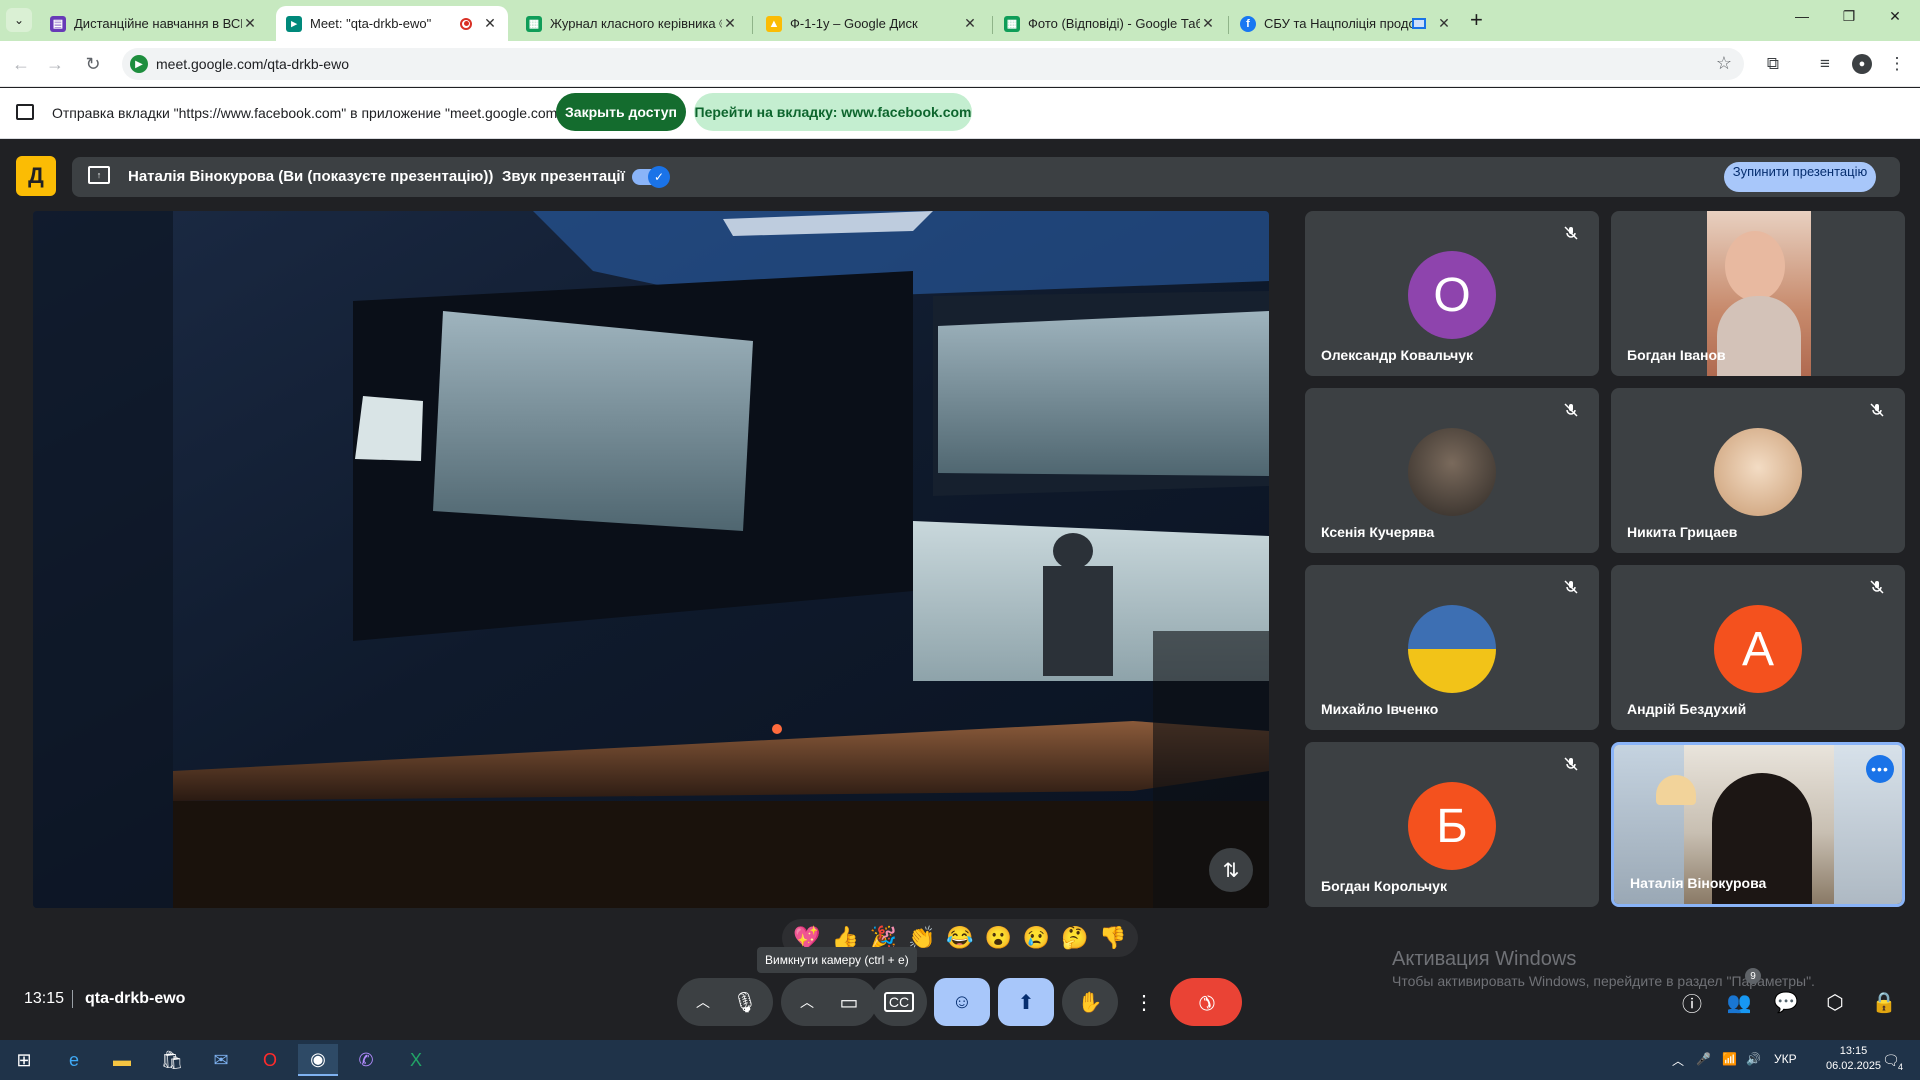 The height and width of the screenshot is (1080, 1920). What do you see at coordinates (1026, 1002) in the screenshot?
I see `present-button: ⬆` at bounding box center [1026, 1002].